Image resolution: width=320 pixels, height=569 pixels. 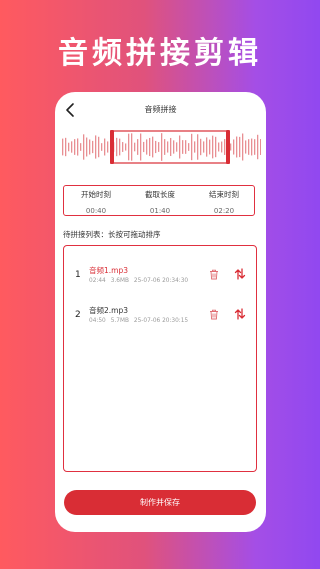 What do you see at coordinates (160, 275) in the screenshot?
I see `list-item: 1 音频1.mp3 02:44 3.6MB 25-07-06 20:34:30` at bounding box center [160, 275].